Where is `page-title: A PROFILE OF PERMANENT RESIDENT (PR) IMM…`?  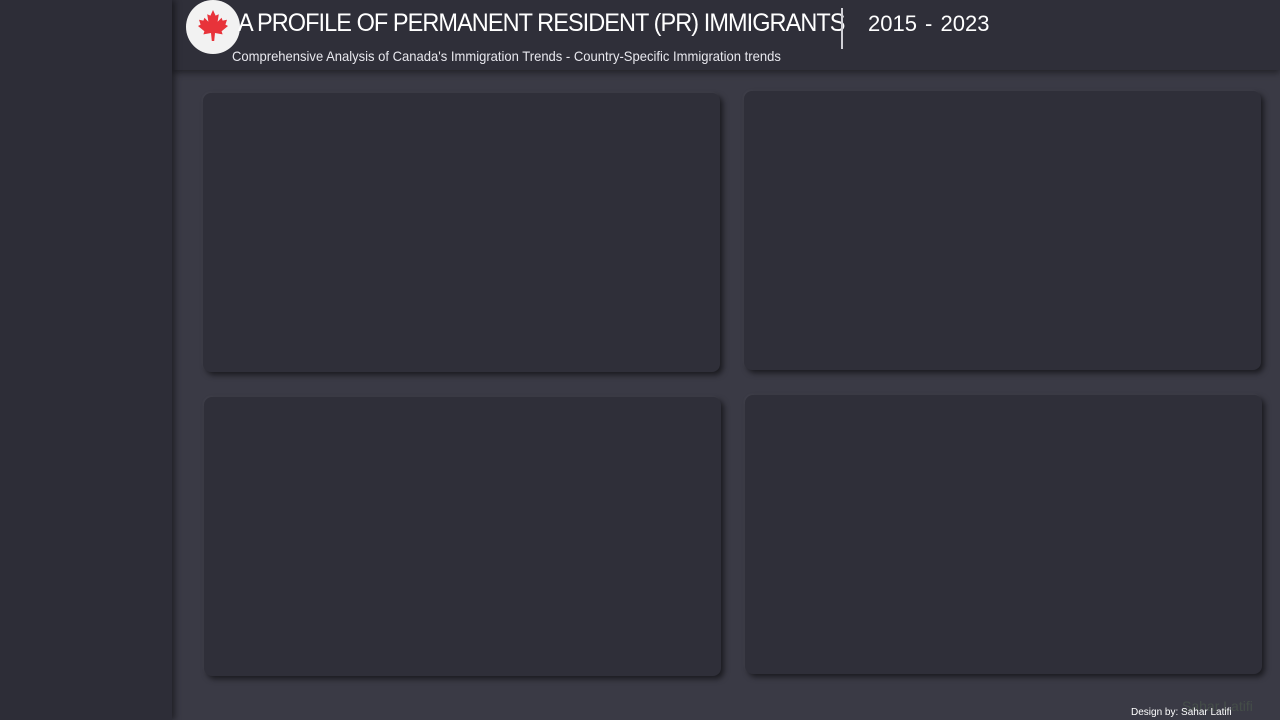
page-title: A PROFILE OF PERMANENT RESIDENT (PR) IMM… is located at coordinates (541, 23).